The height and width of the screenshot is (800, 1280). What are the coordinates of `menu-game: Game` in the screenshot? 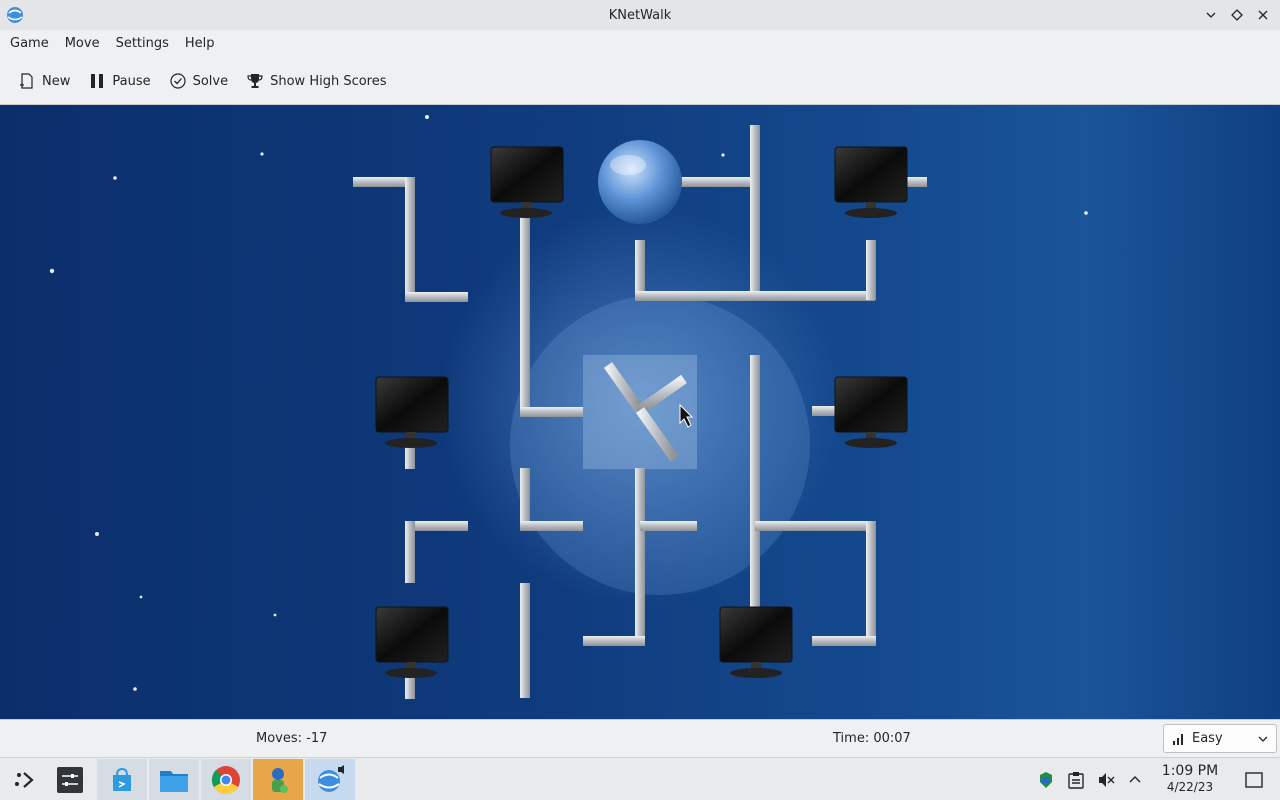 It's located at (29, 44).